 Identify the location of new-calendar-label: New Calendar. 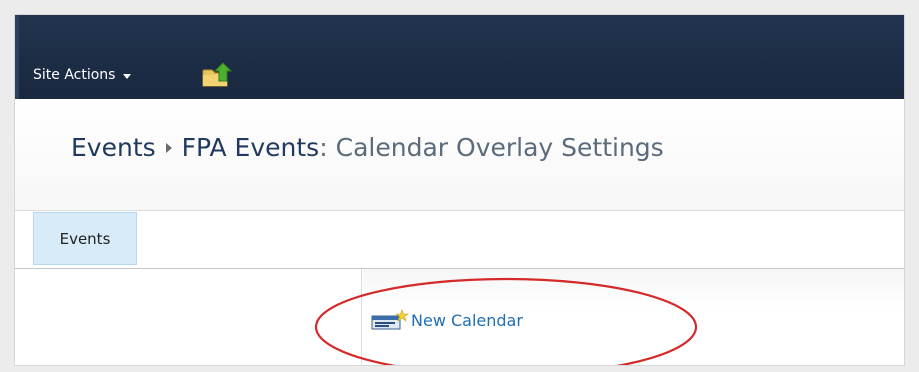
(467, 320).